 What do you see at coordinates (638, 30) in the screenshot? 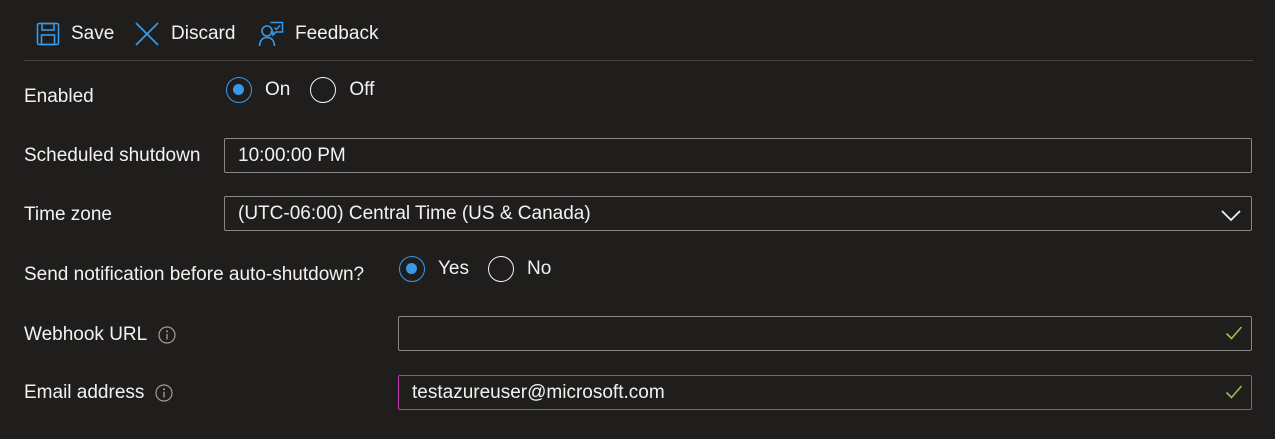
I see `command-bar: Save Discard Feedback` at bounding box center [638, 30].